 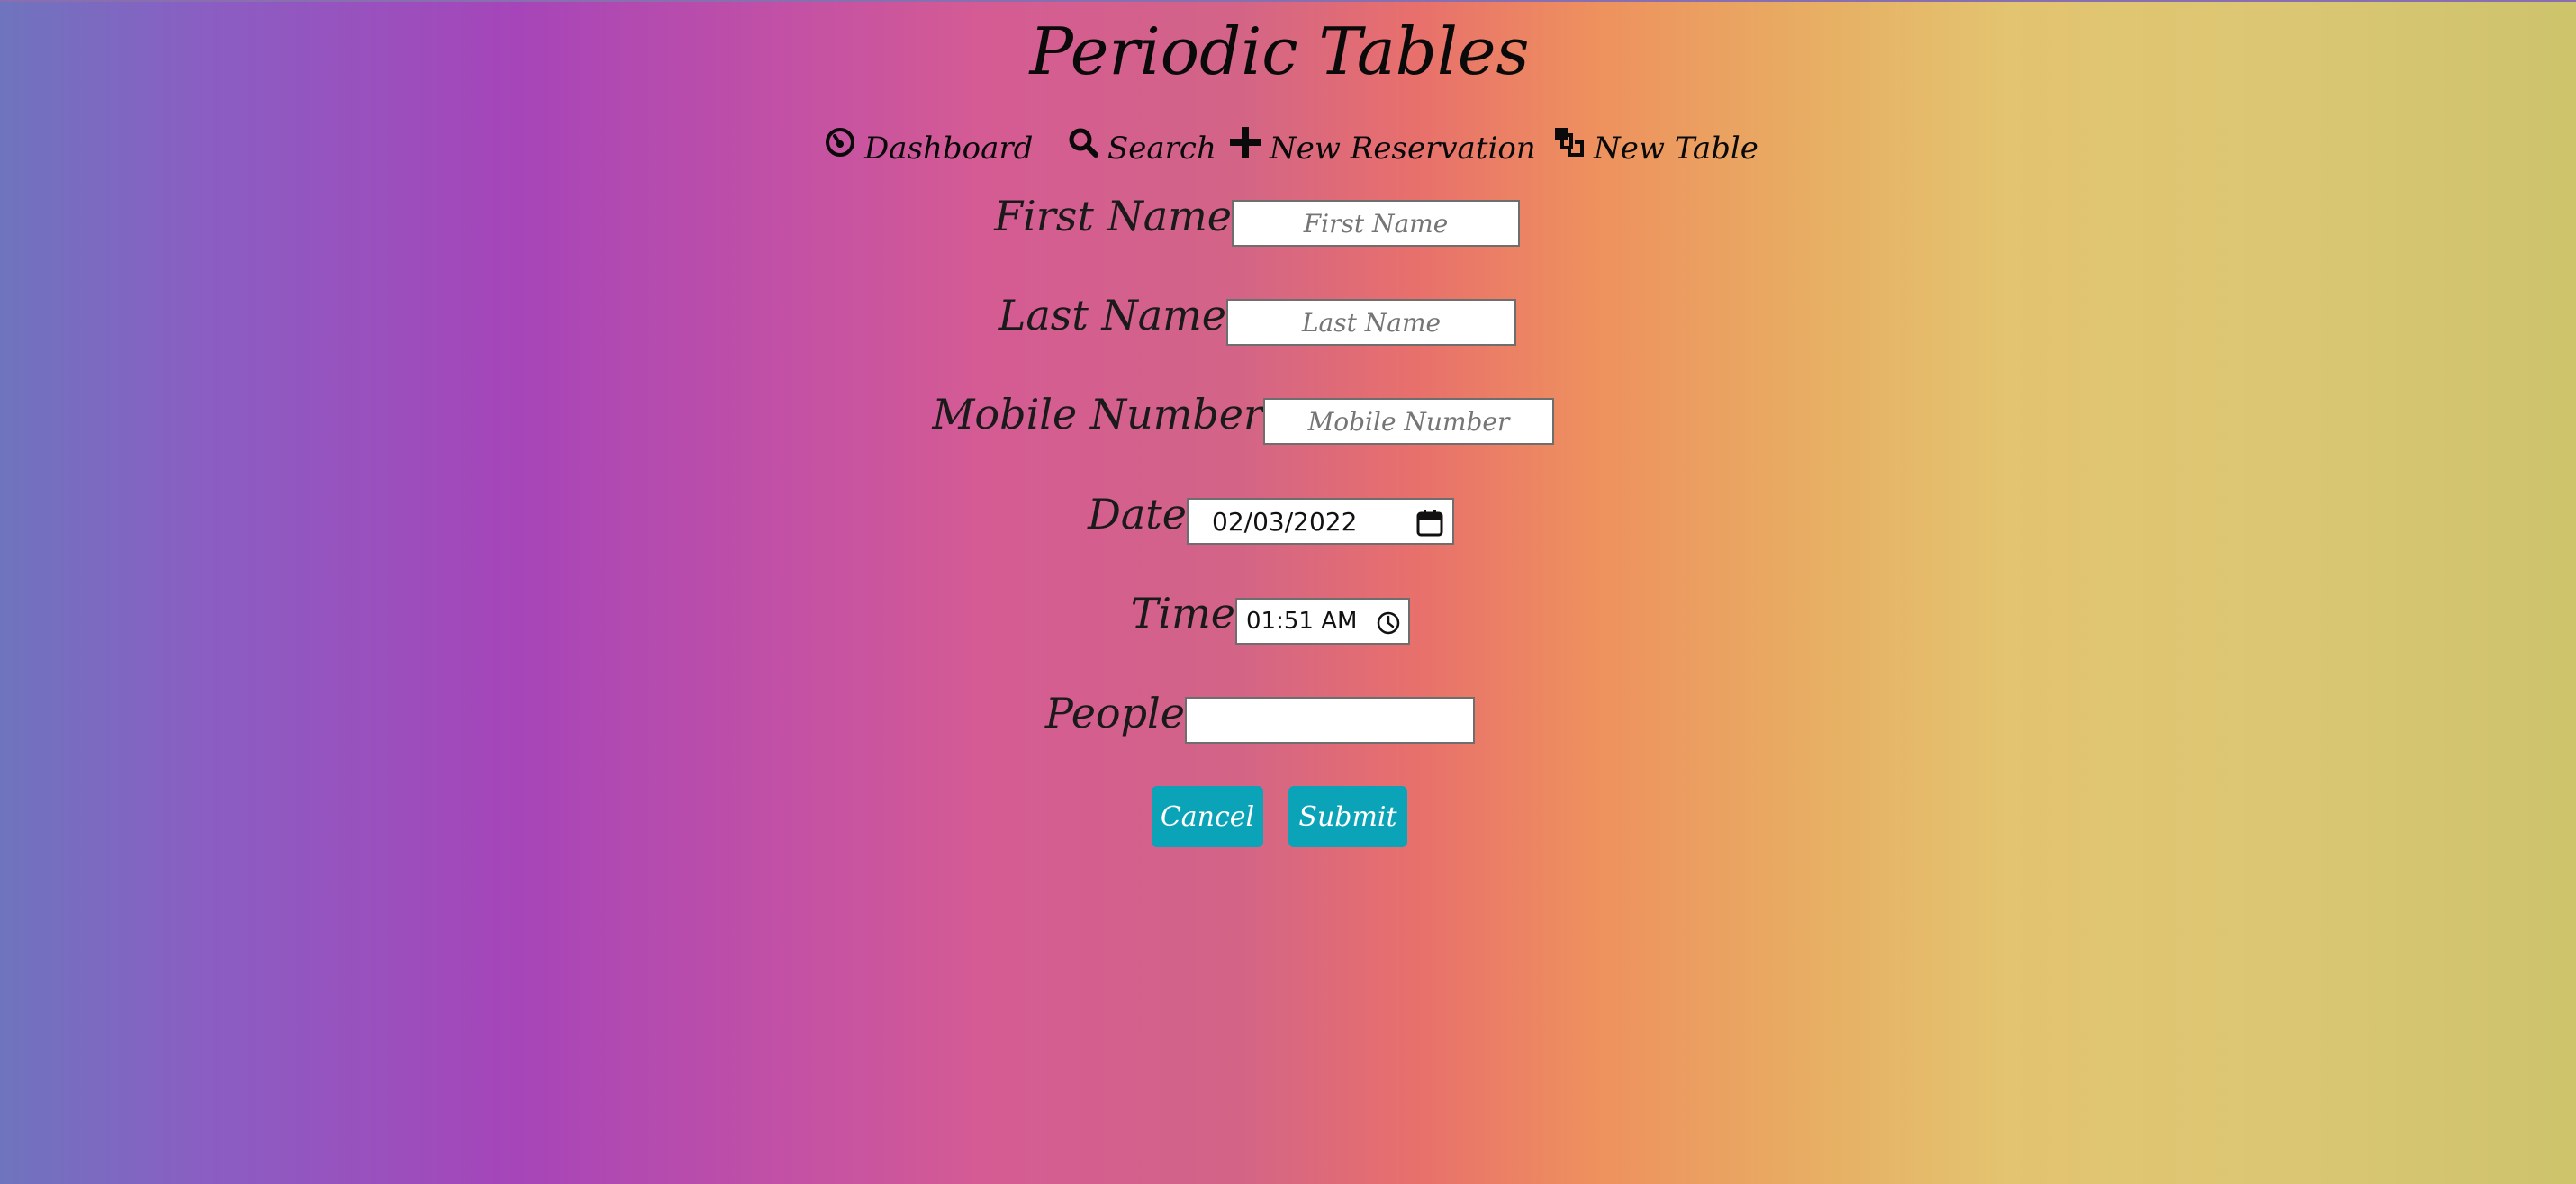 I want to click on search-icon, so click(x=1083, y=142).